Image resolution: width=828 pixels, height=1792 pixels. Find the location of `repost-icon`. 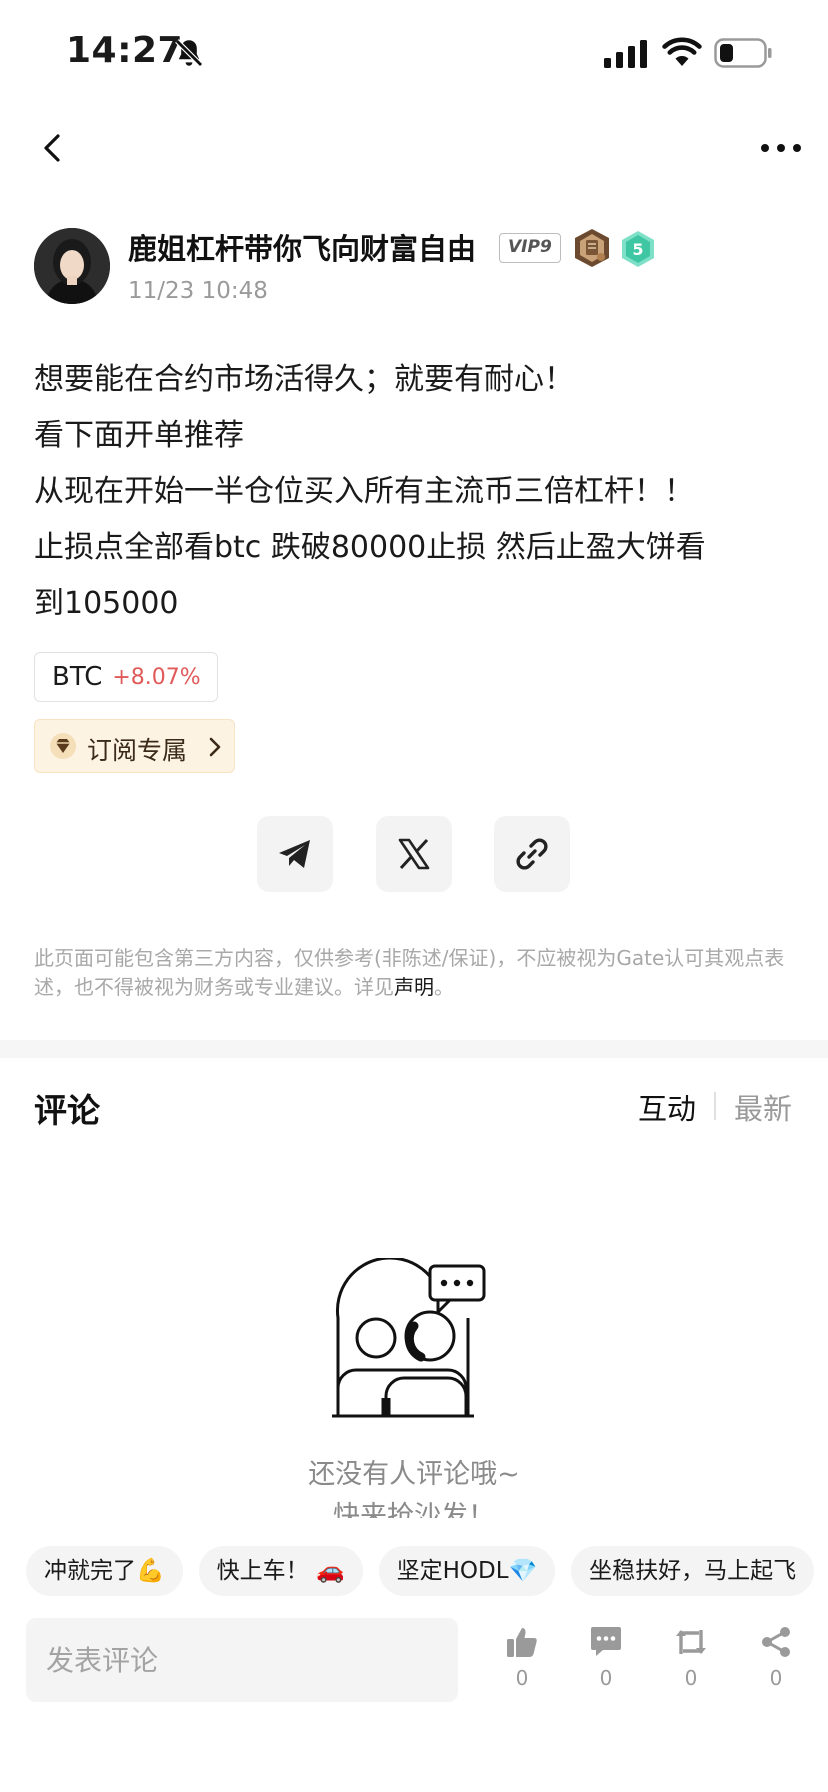

repost-icon is located at coordinates (691, 1642).